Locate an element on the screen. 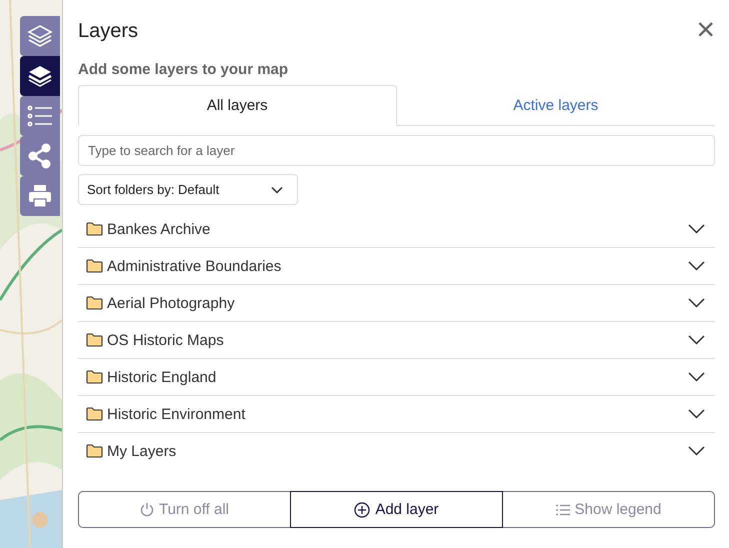 This screenshot has height=548, width=729. folder-row: OS Historic Maps is located at coordinates (396, 340).